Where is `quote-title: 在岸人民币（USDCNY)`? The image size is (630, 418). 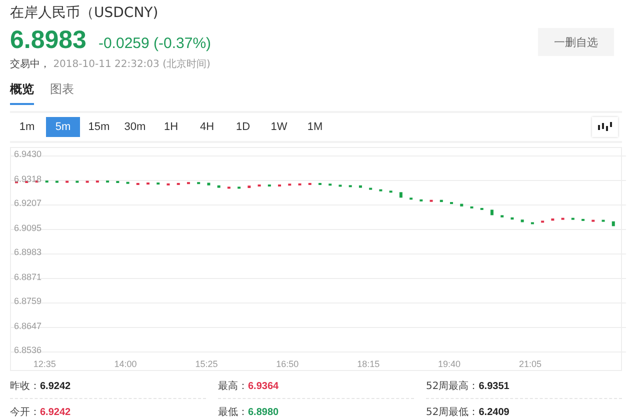 quote-title: 在岸人民币（USDCNY) is located at coordinates (85, 13).